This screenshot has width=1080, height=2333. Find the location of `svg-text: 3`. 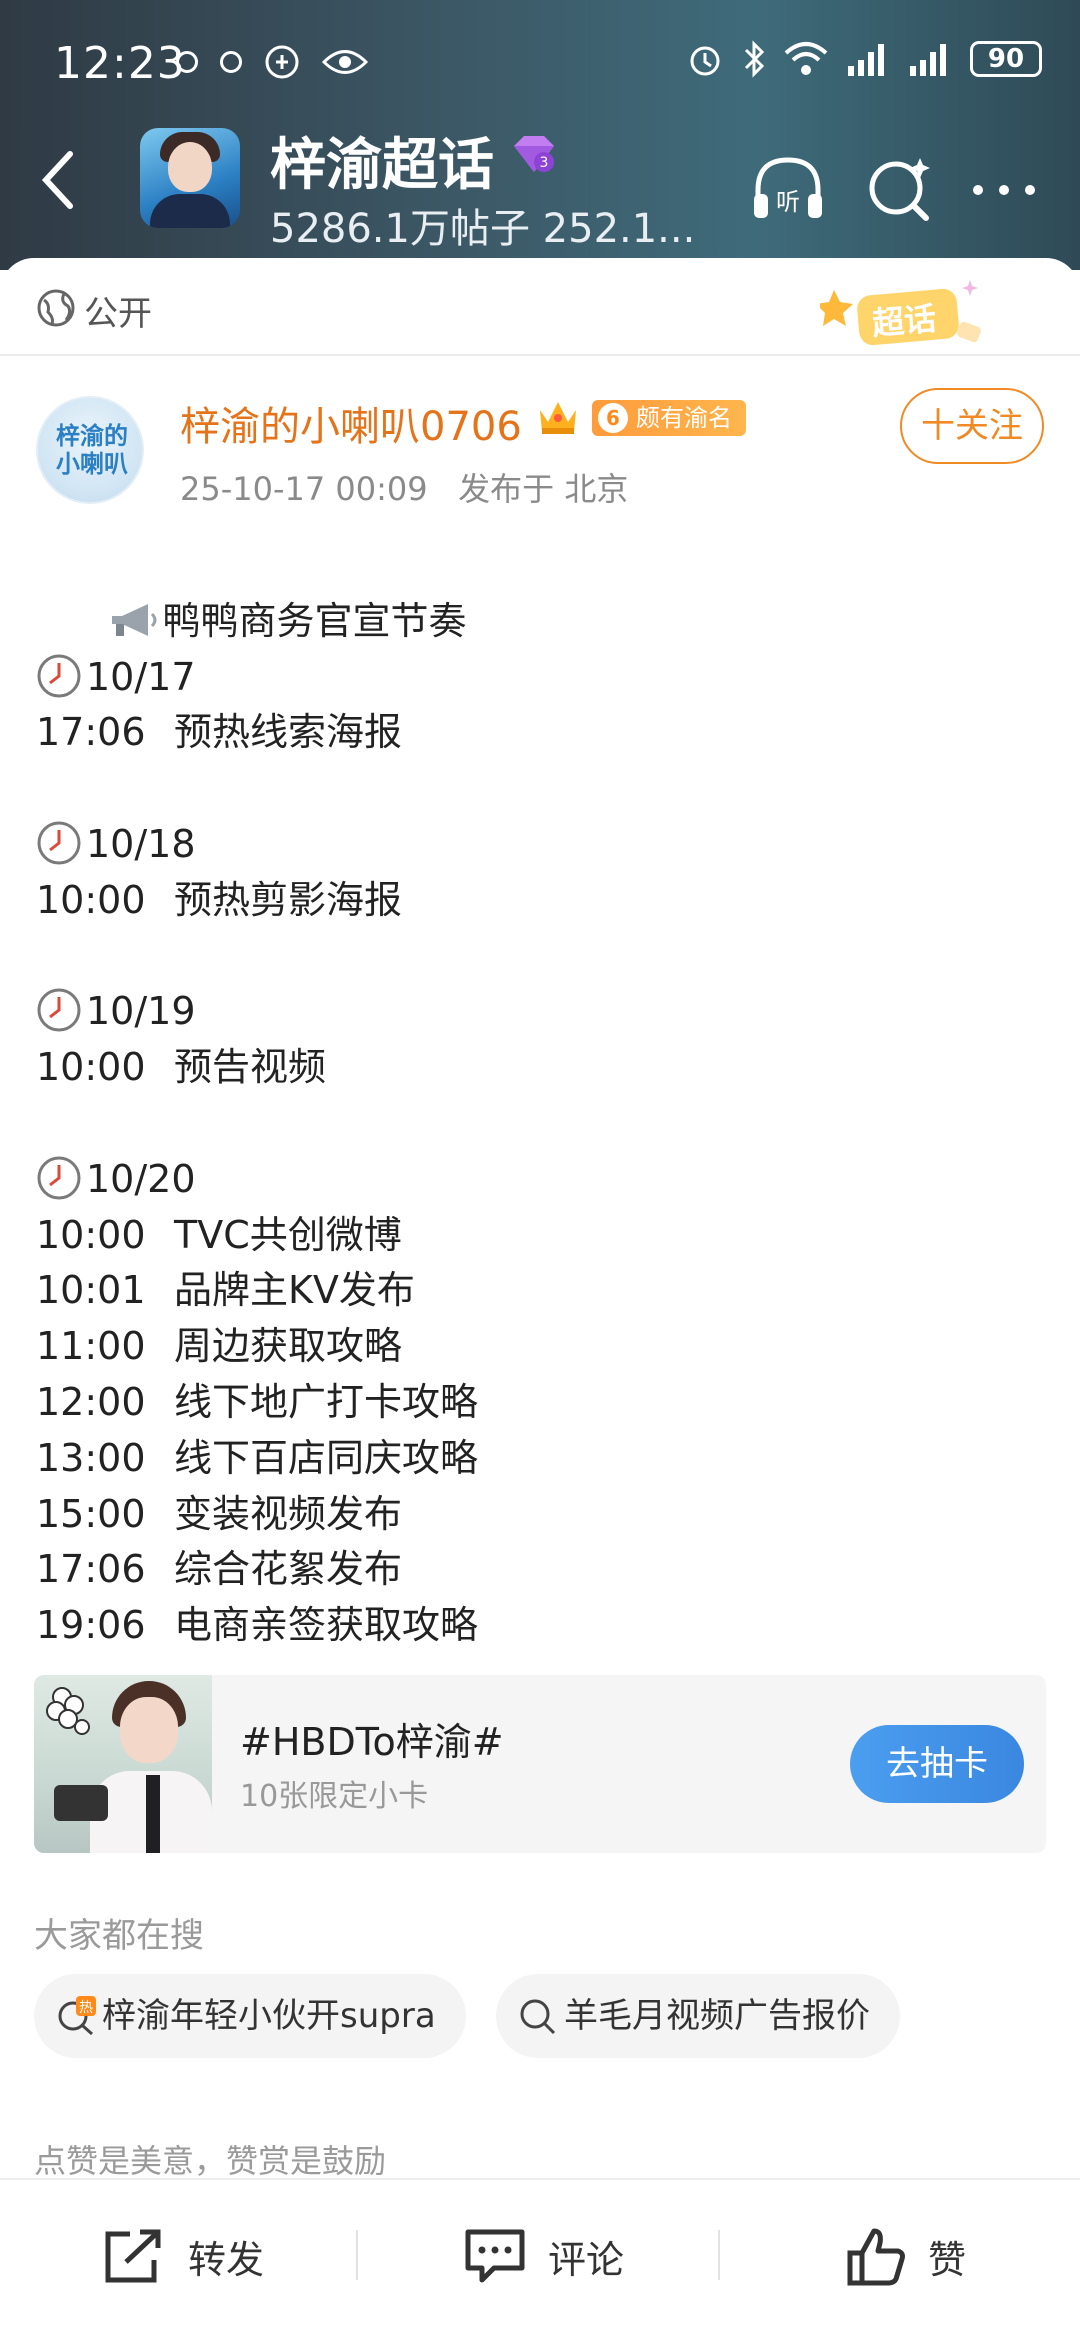

svg-text: 3 is located at coordinates (544, 163).